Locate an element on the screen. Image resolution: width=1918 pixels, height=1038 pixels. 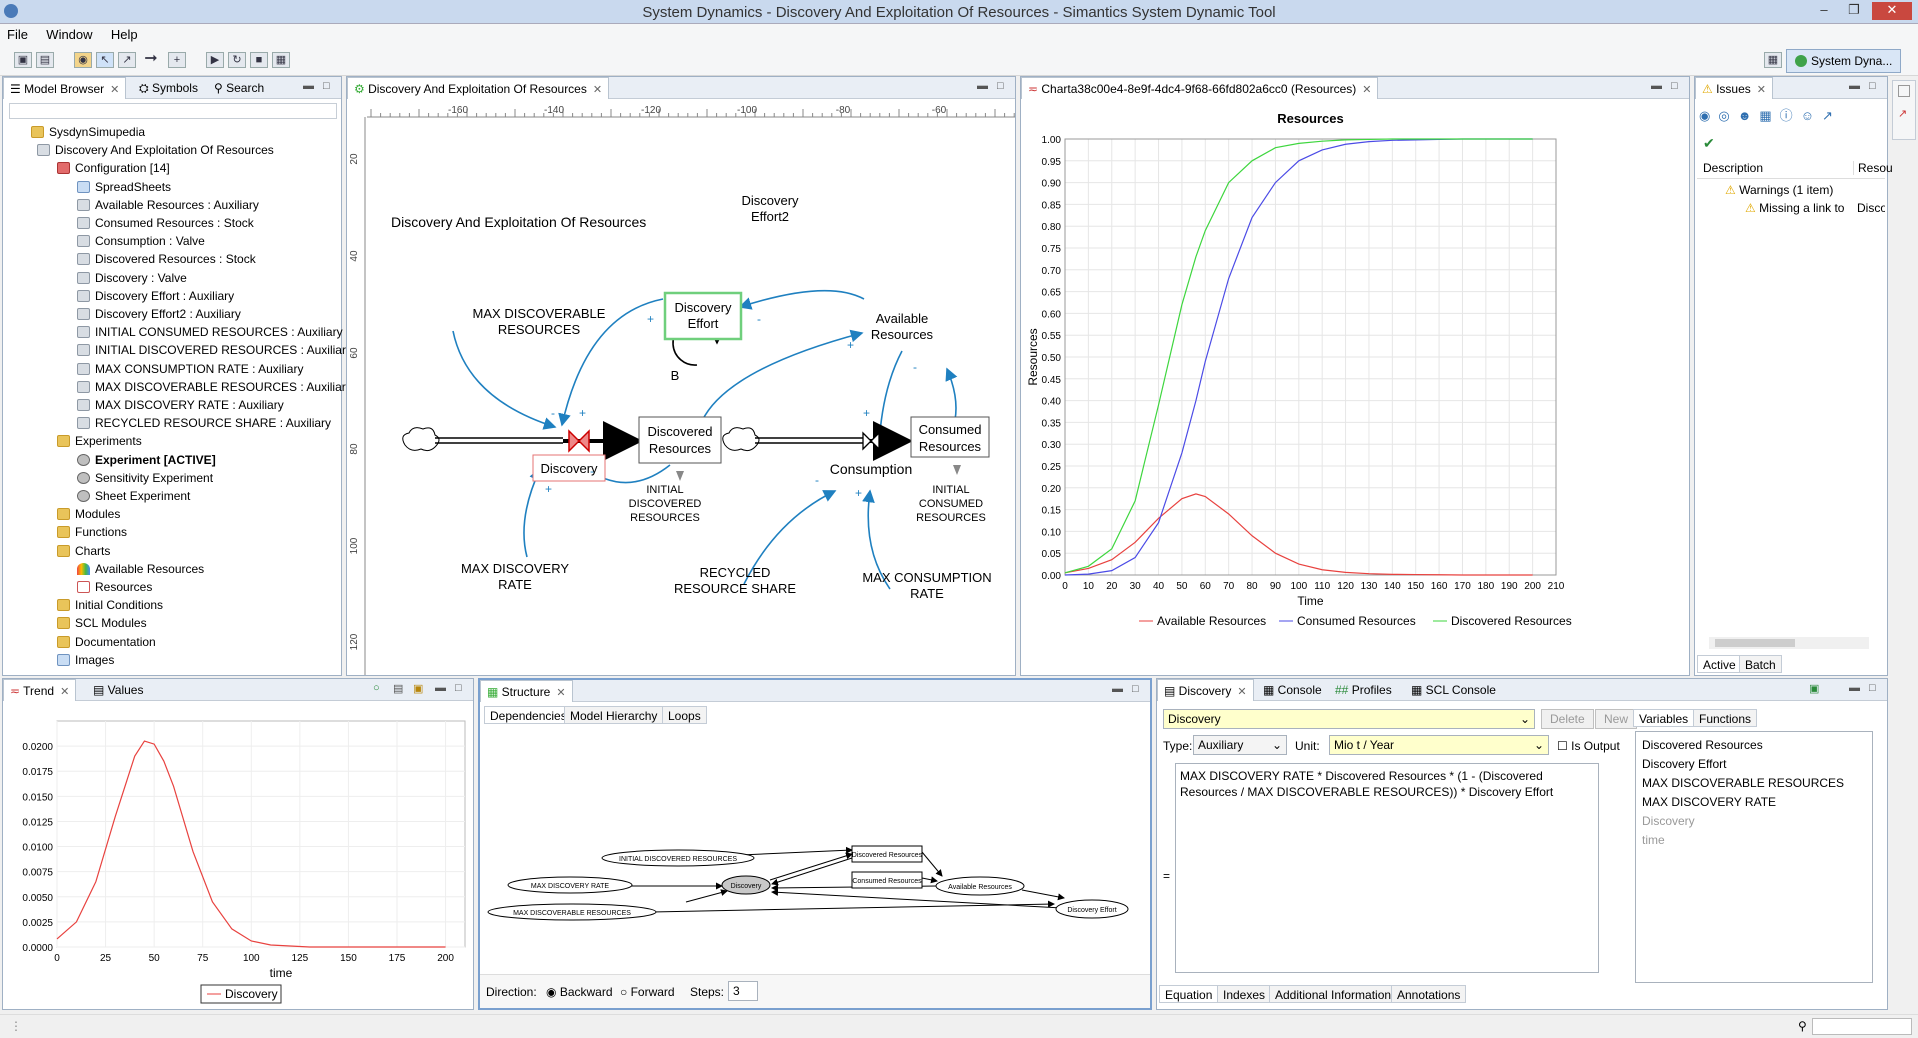
backward-radio: ◉ Backward is located at coordinates (579, 992).